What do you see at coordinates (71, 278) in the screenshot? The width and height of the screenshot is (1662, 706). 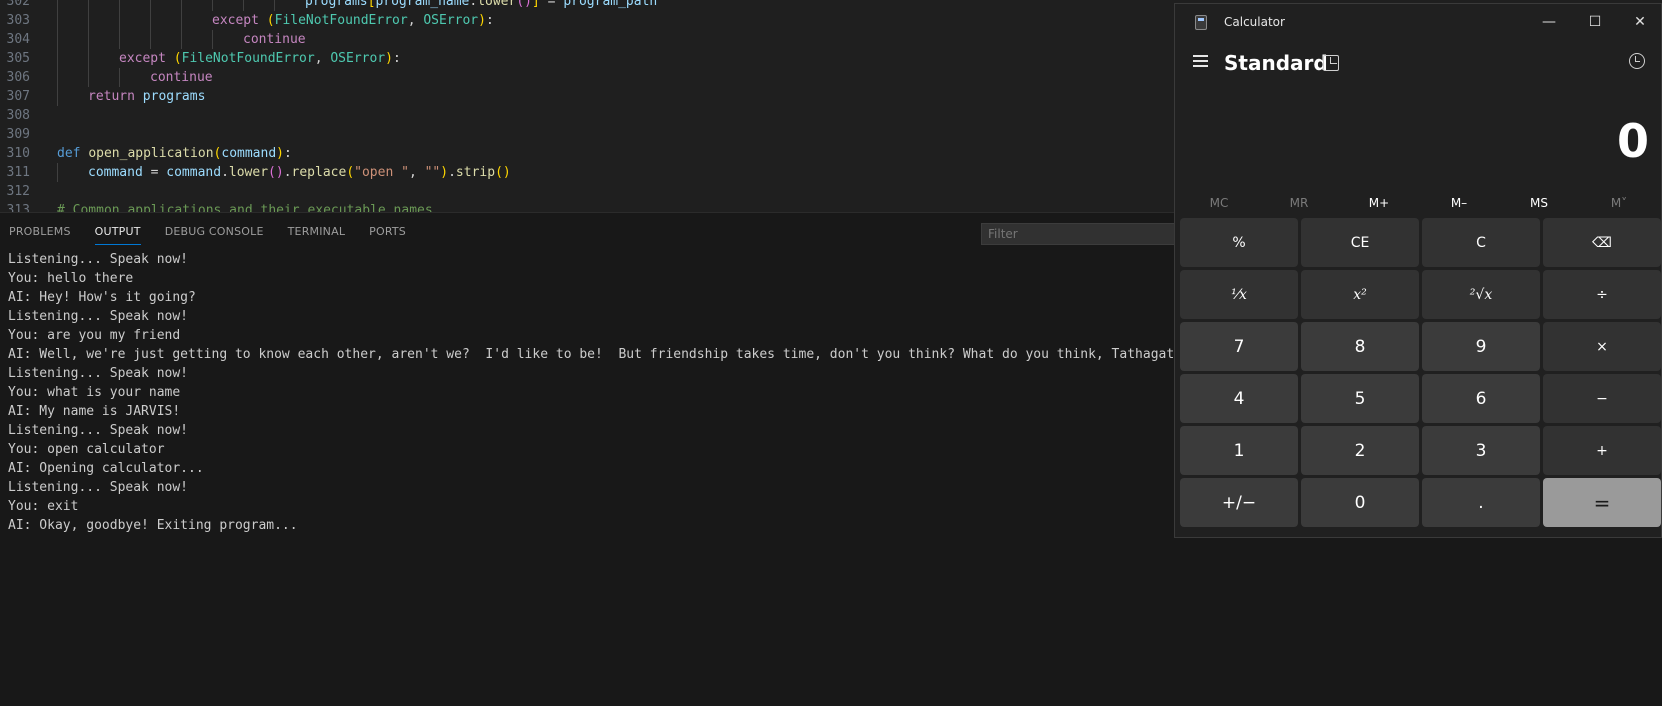 I see `output-line: You: hello there` at bounding box center [71, 278].